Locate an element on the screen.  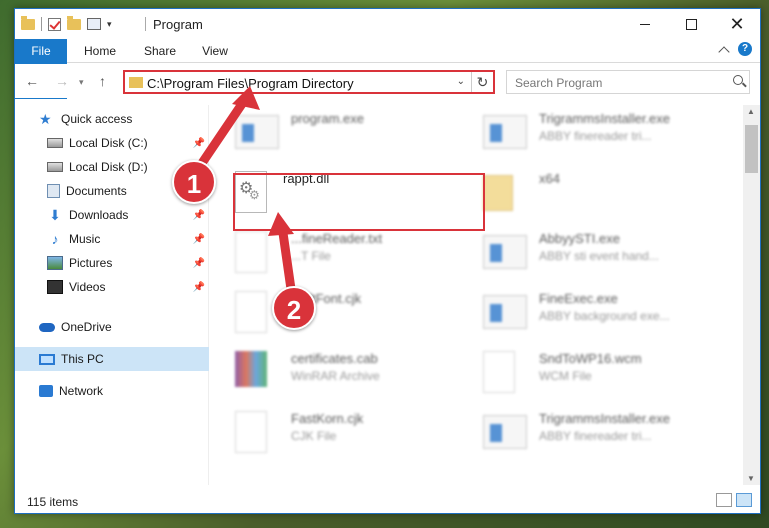
address-bar: C:\Program Files\Program Directory ⌄ ↻ is located at coordinates (309, 82).